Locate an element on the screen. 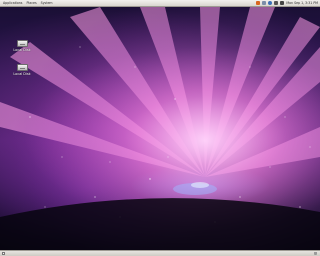 The width and height of the screenshot is (320, 256). mail-icon is located at coordinates (264, 3).